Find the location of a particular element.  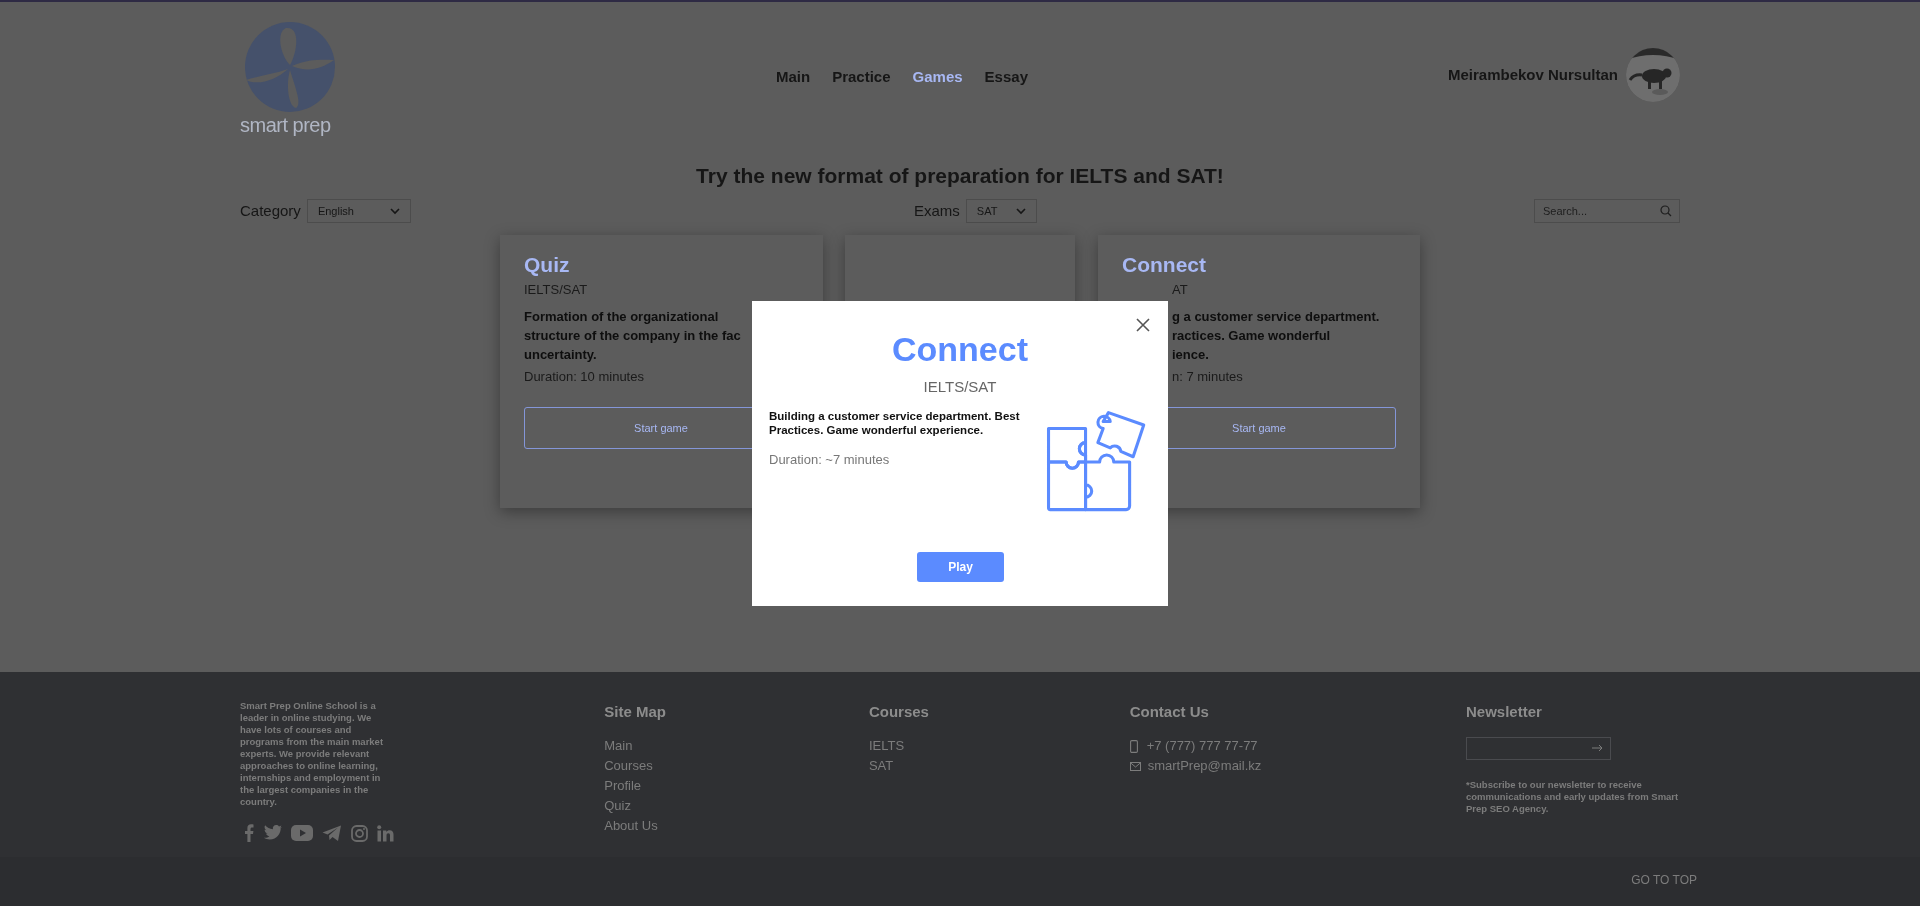

phone-icon is located at coordinates (1133, 746).